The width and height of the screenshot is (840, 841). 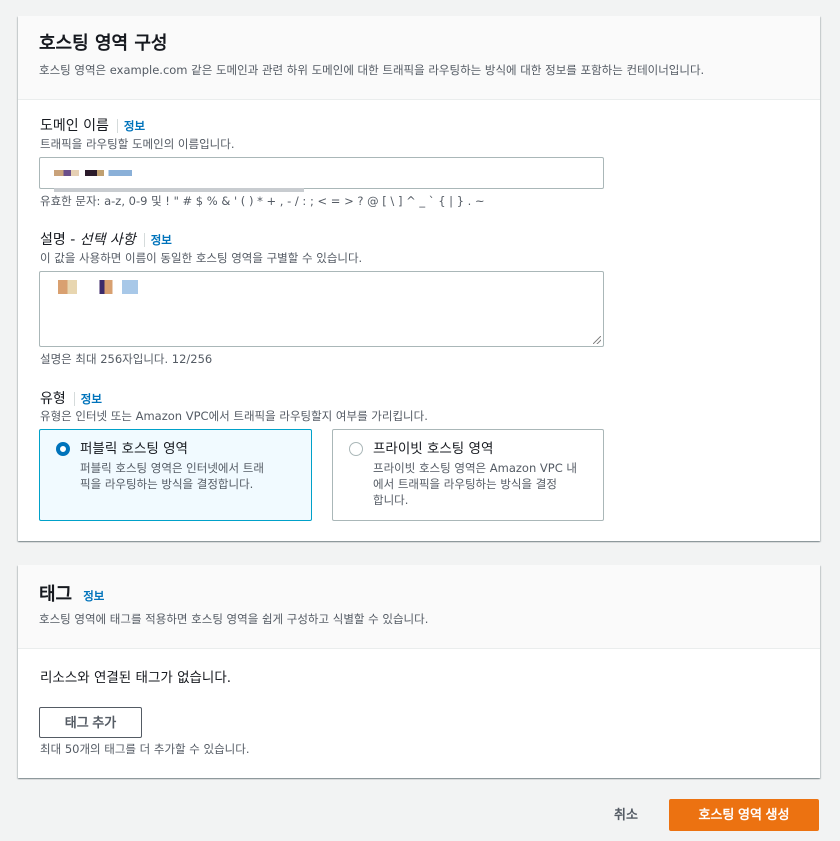 What do you see at coordinates (136, 678) in the screenshot?
I see `tags-empty-text: 리소스와 연결된 태그가 없습니다.` at bounding box center [136, 678].